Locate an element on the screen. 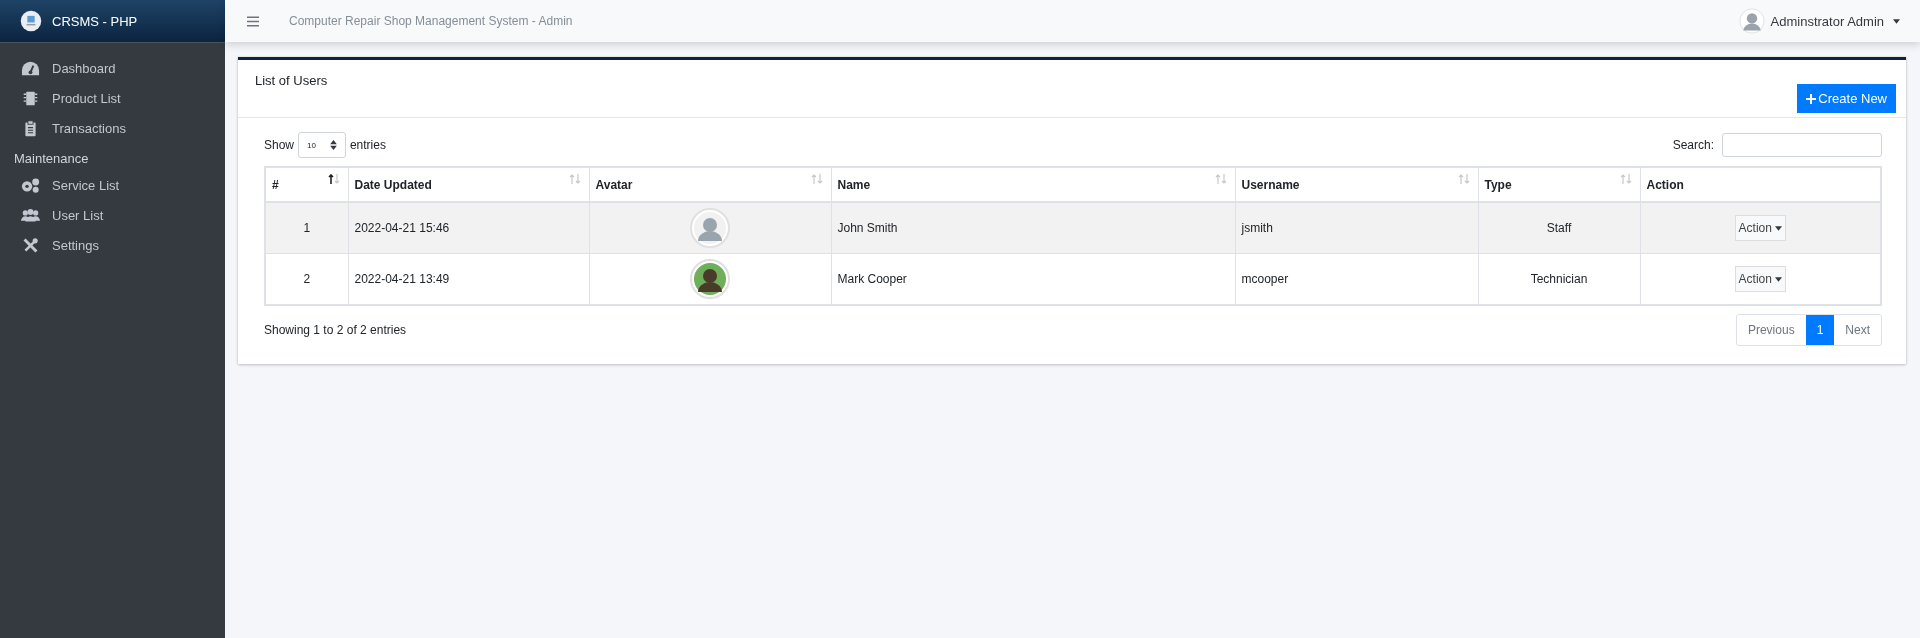  users-icon is located at coordinates (30, 215).